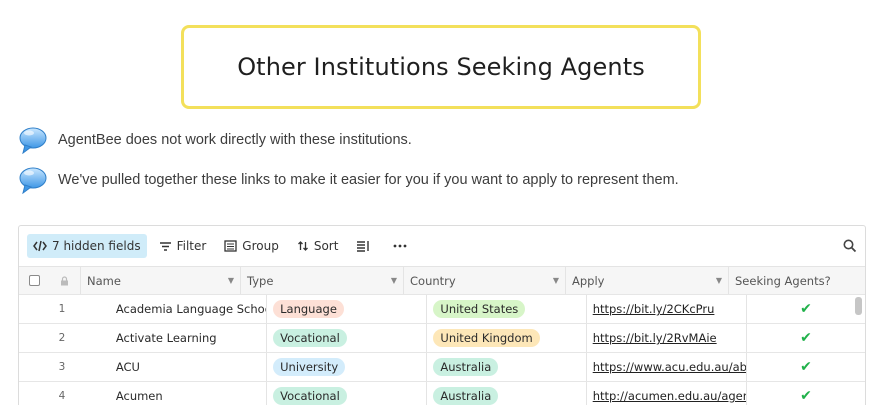 The height and width of the screenshot is (405, 881). What do you see at coordinates (127, 367) in the screenshot?
I see `name-value: ACU` at bounding box center [127, 367].